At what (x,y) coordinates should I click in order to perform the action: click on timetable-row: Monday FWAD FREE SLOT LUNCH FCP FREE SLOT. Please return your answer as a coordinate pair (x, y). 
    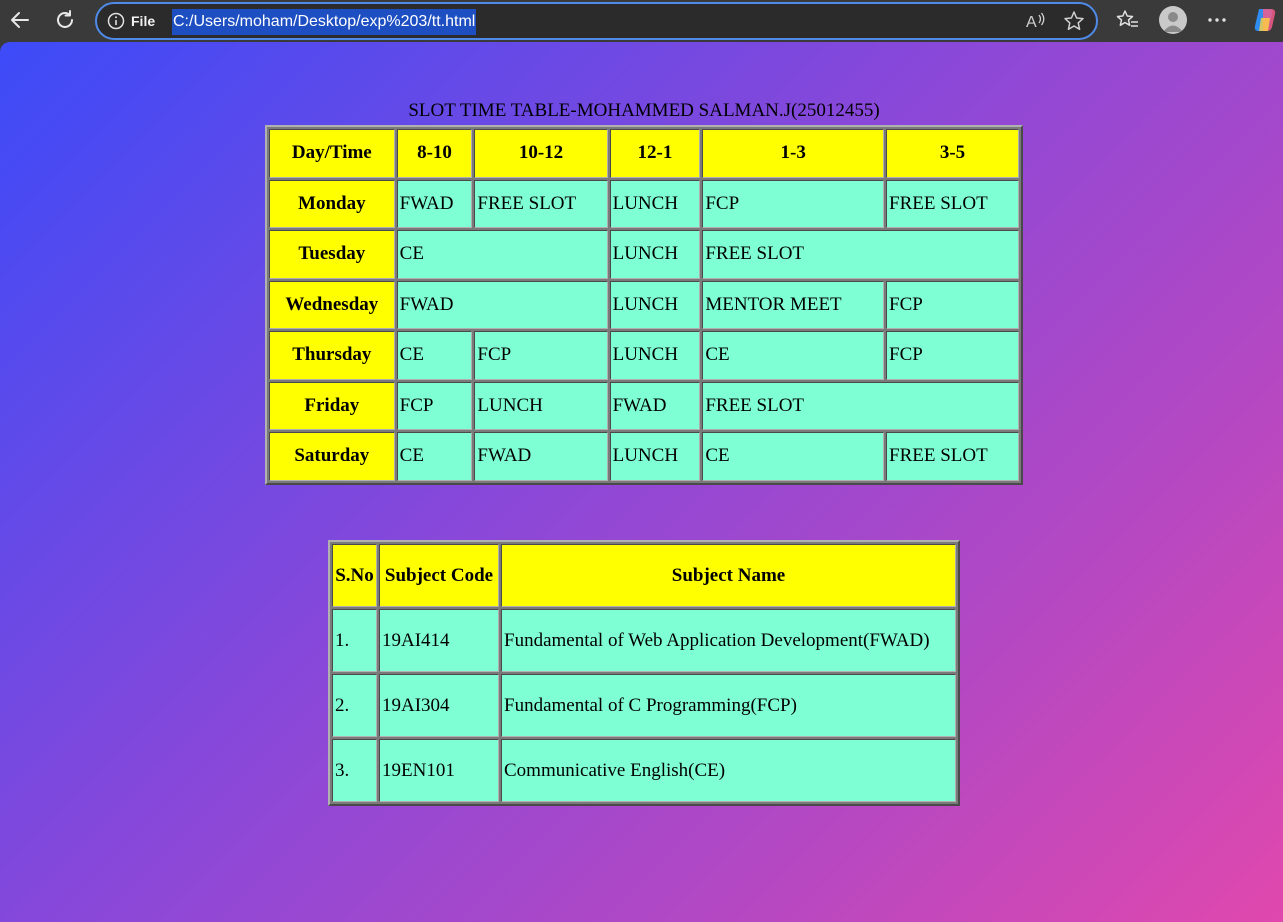
    Looking at the image, I should click on (644, 203).